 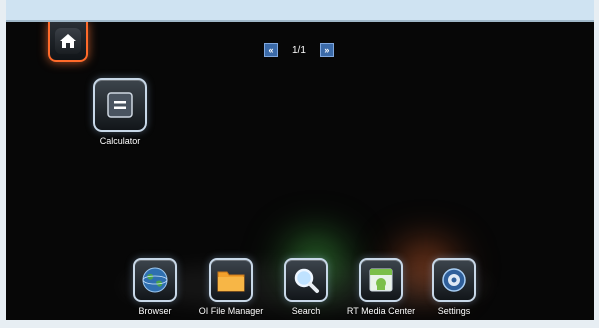 I want to click on android-media-icon, so click(x=381, y=280).